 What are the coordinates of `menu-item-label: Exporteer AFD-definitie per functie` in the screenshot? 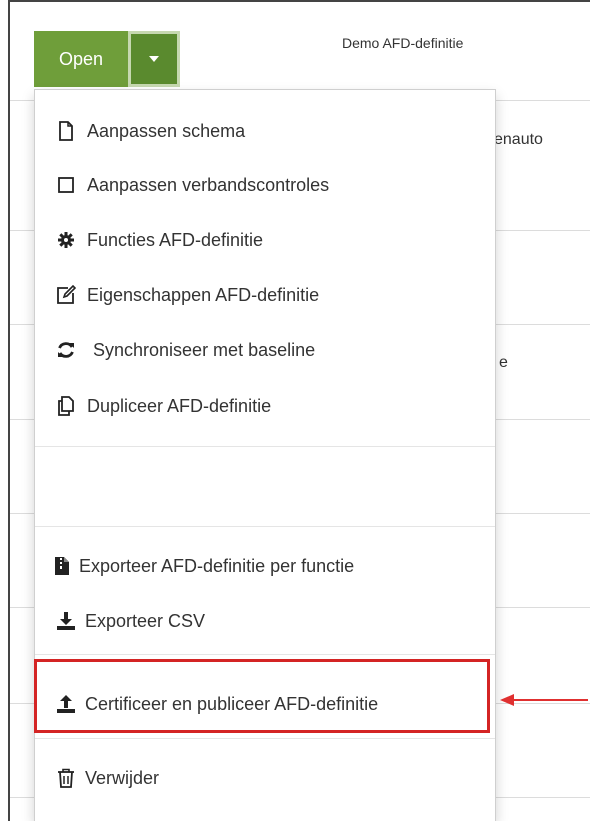 It's located at (217, 565).